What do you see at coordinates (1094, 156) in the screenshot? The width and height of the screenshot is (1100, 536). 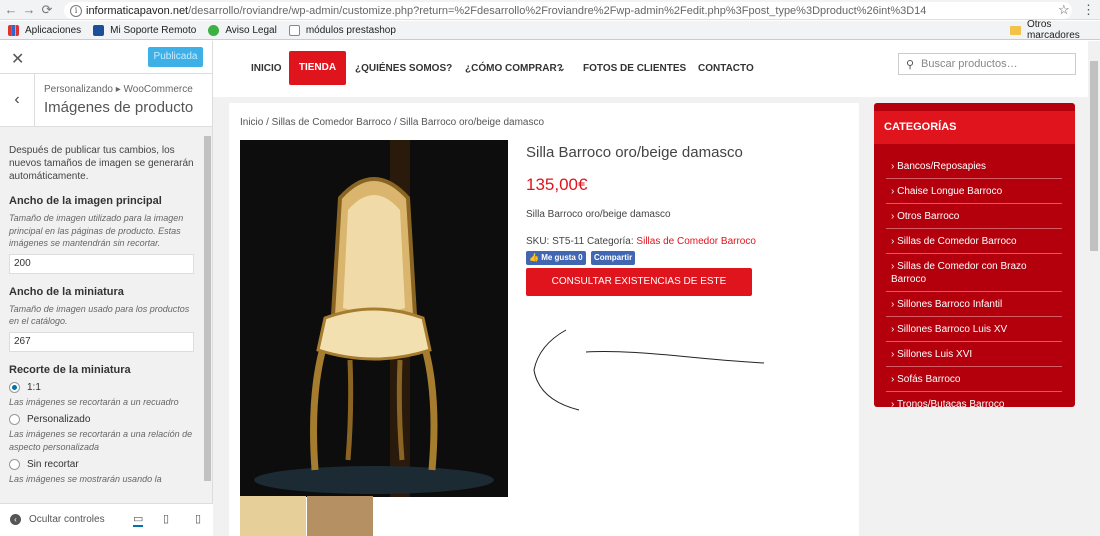 I see `page-scroll-thumb` at bounding box center [1094, 156].